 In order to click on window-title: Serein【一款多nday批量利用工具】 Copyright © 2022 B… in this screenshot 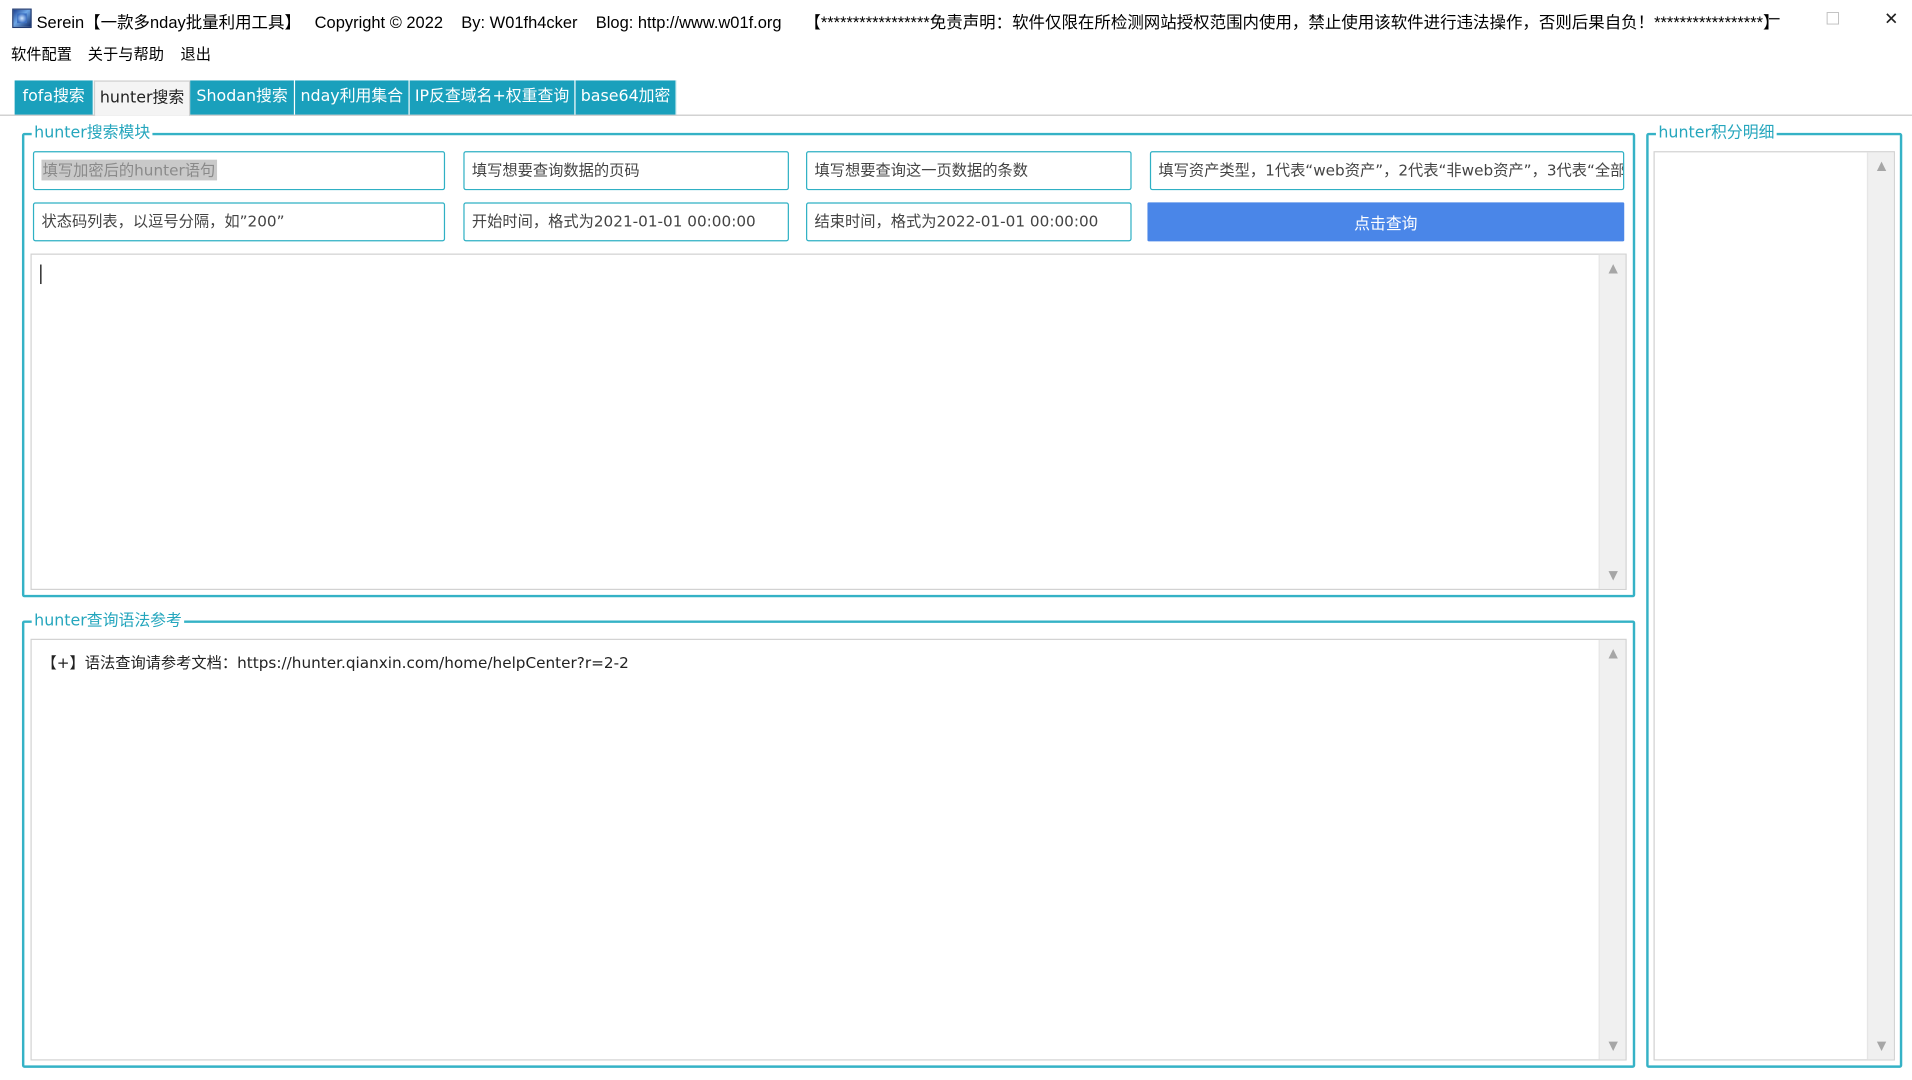, I will do `click(908, 22)`.